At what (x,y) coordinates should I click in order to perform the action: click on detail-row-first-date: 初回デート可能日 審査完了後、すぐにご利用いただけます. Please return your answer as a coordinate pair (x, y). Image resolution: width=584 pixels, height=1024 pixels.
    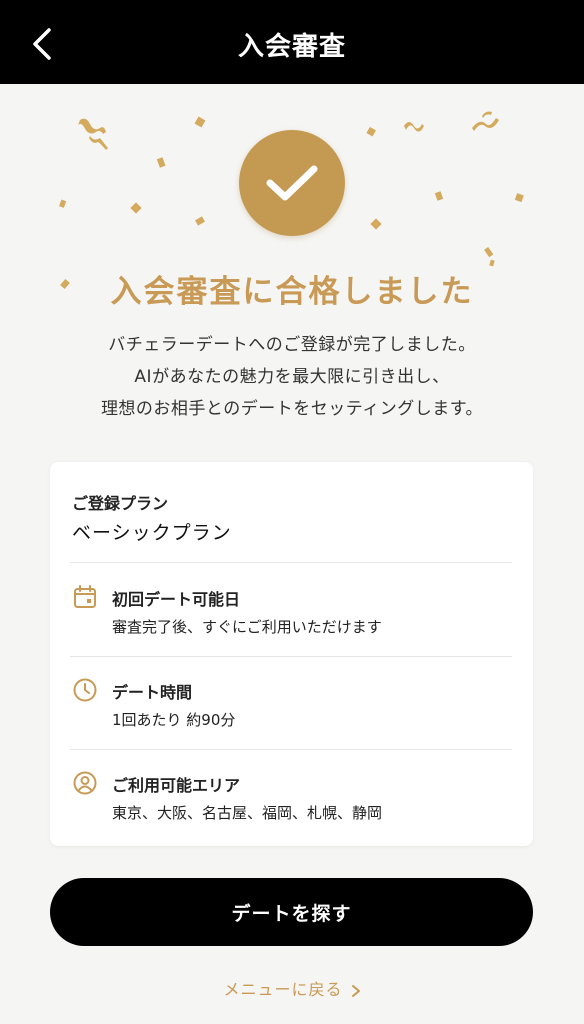
    Looking at the image, I should click on (292, 619).